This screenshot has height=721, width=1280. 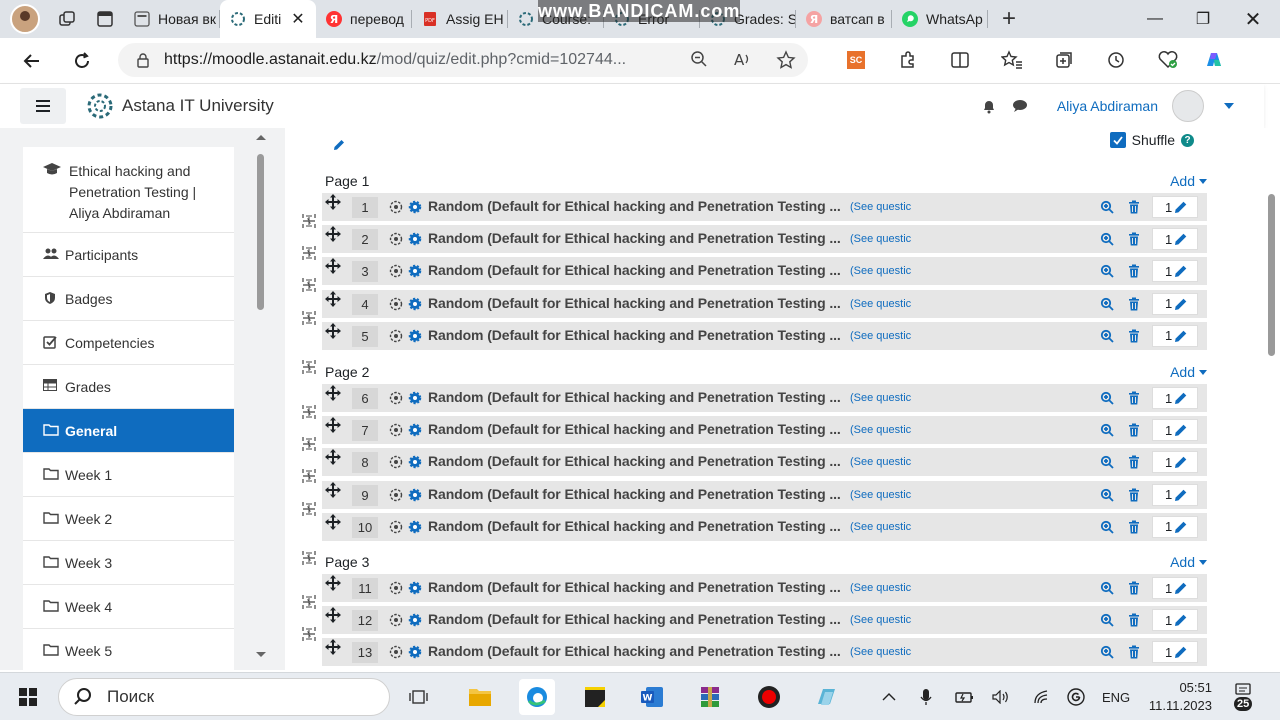 What do you see at coordinates (261, 655) in the screenshot?
I see `scroll-down-arrow-icon` at bounding box center [261, 655].